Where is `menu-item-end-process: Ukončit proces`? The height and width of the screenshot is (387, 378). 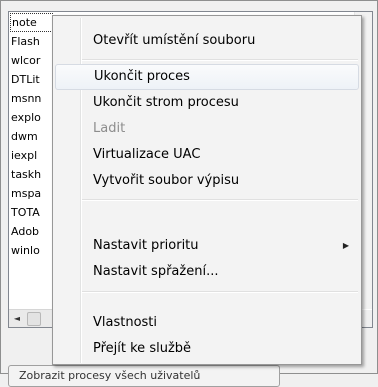 menu-item-end-process: Ukončit proces is located at coordinates (207, 77).